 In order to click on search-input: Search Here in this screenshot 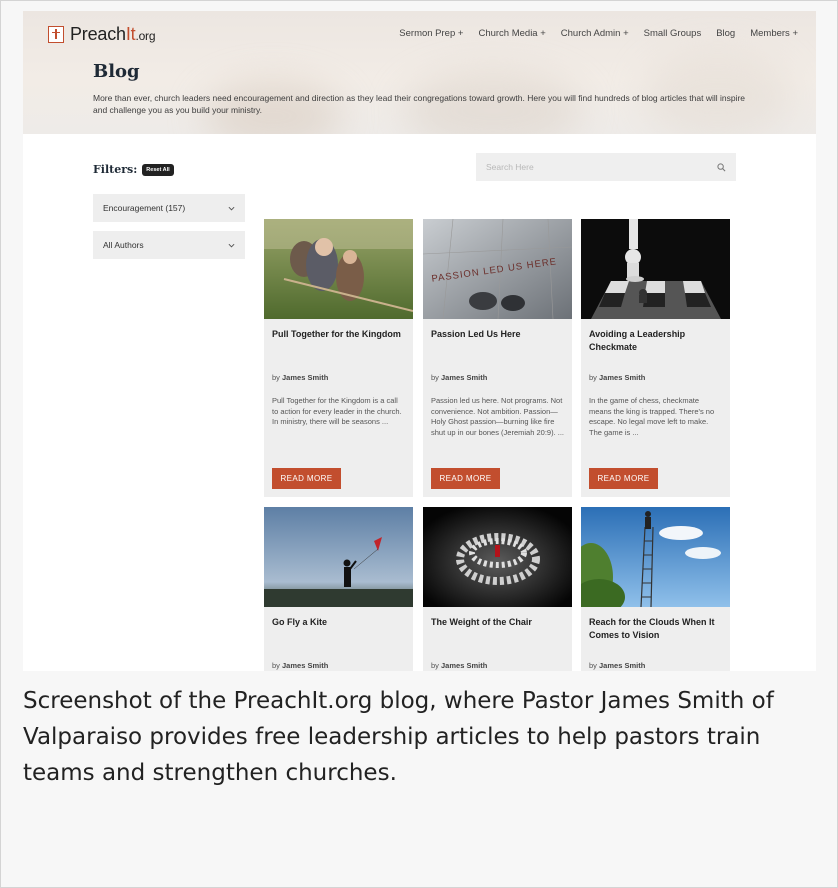, I will do `click(510, 167)`.